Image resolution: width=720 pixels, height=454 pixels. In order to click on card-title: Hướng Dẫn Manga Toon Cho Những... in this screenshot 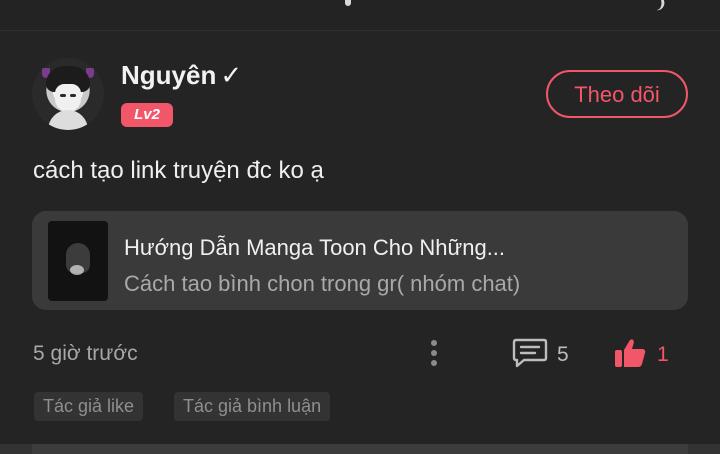, I will do `click(315, 247)`.